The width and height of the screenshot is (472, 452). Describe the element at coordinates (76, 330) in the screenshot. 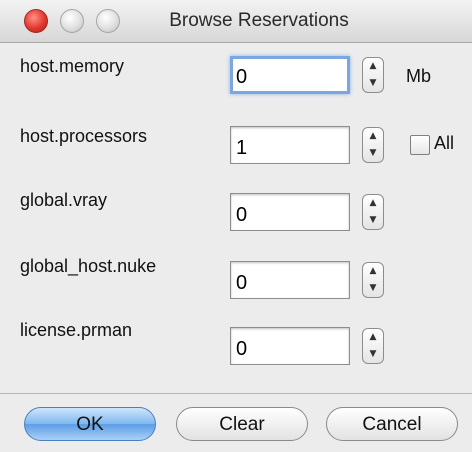

I see `license-prman-label: license.prman` at that location.